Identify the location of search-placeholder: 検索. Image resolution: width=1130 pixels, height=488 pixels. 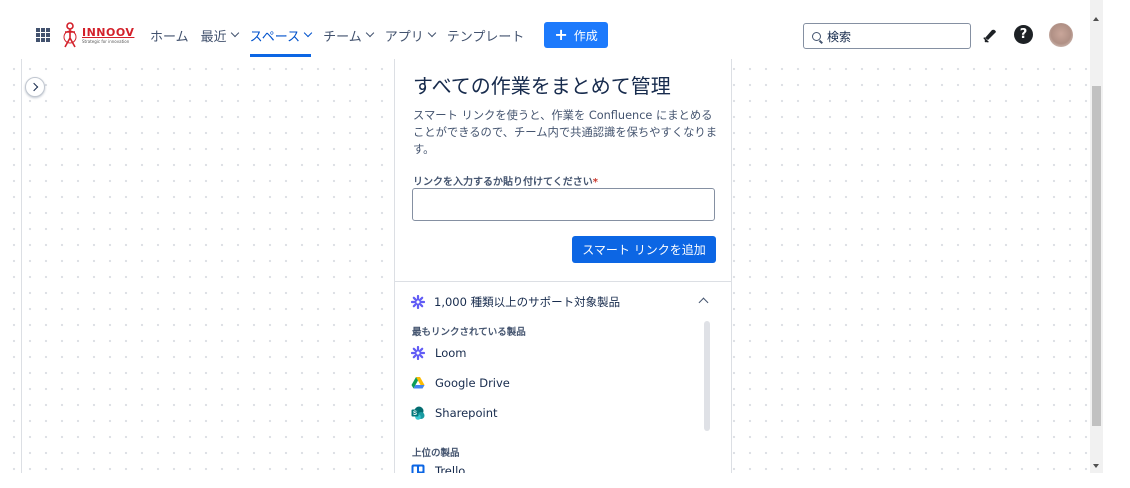
(839, 36).